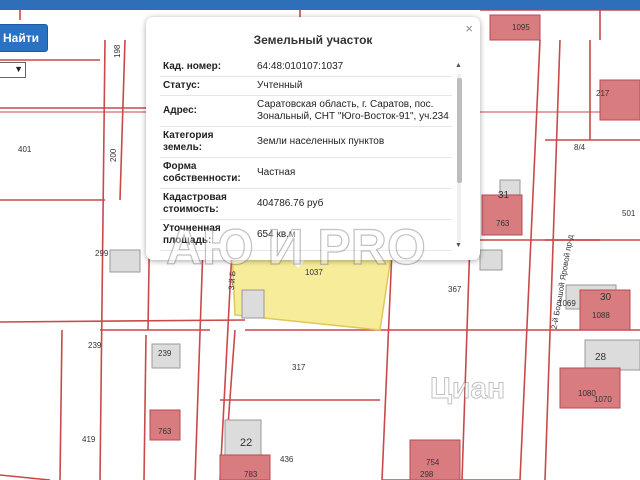  What do you see at coordinates (629, 213) in the screenshot?
I see `parcel-label: 501` at bounding box center [629, 213].